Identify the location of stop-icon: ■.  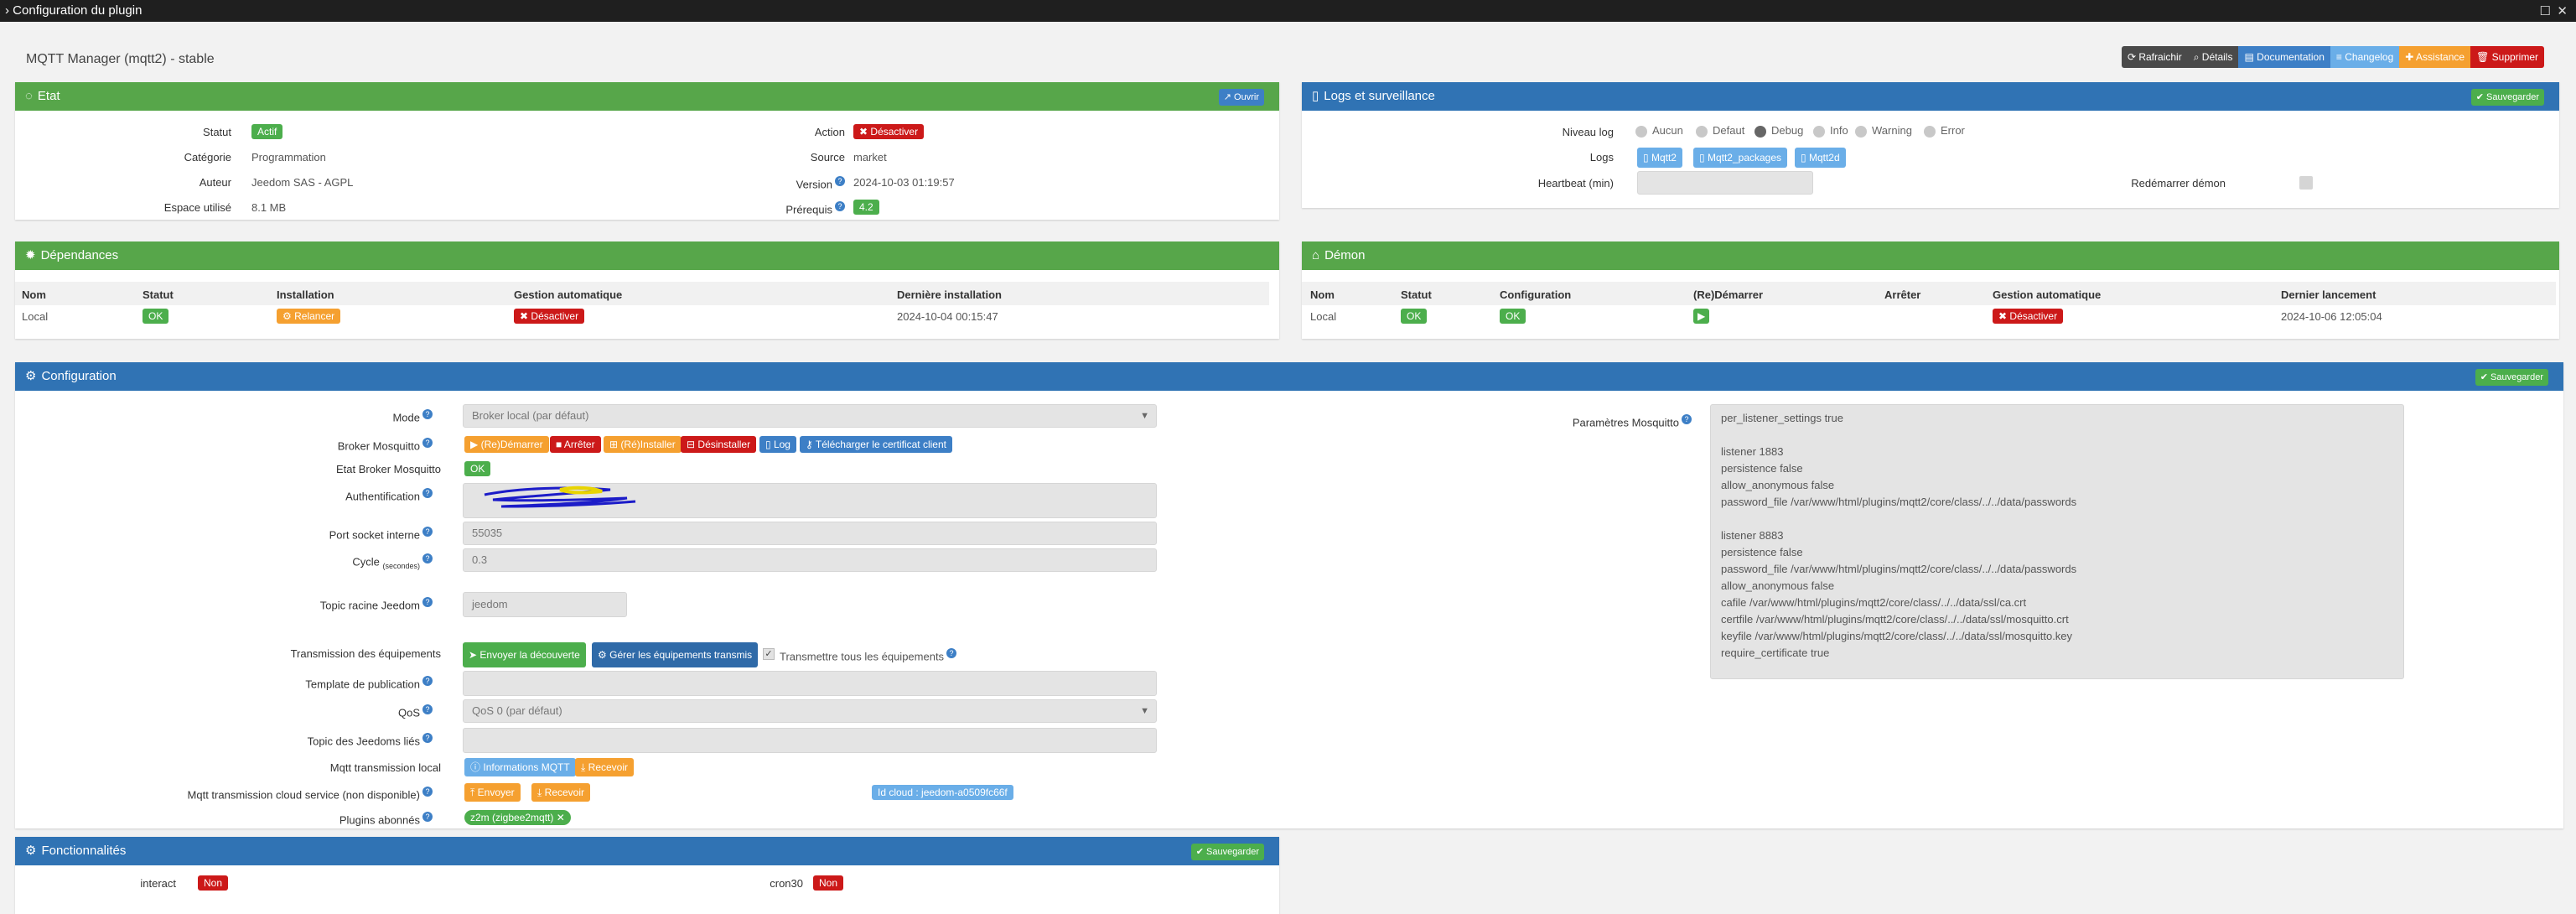
(559, 444).